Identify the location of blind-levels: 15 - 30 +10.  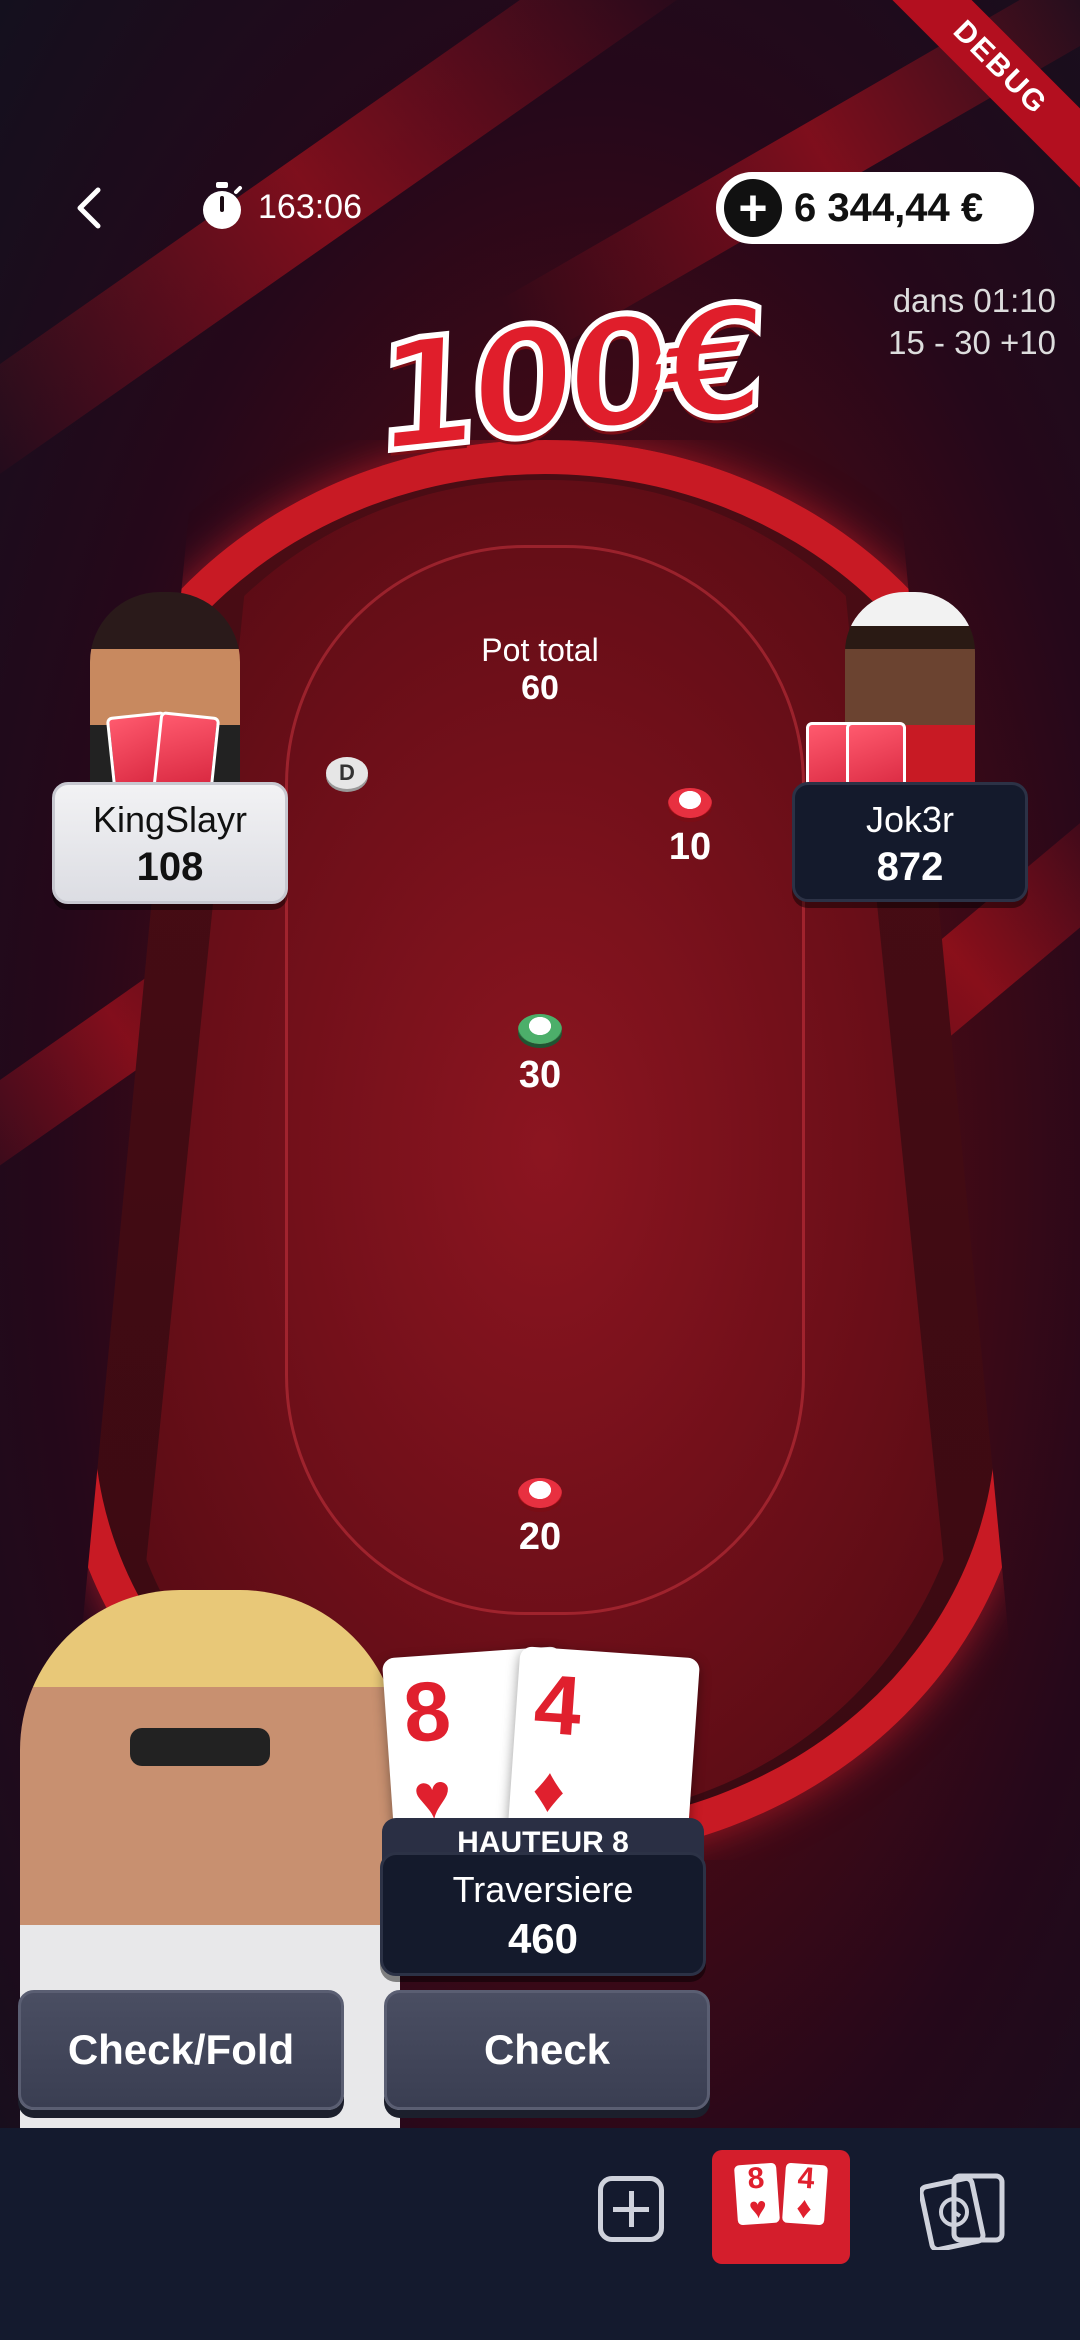
(972, 342).